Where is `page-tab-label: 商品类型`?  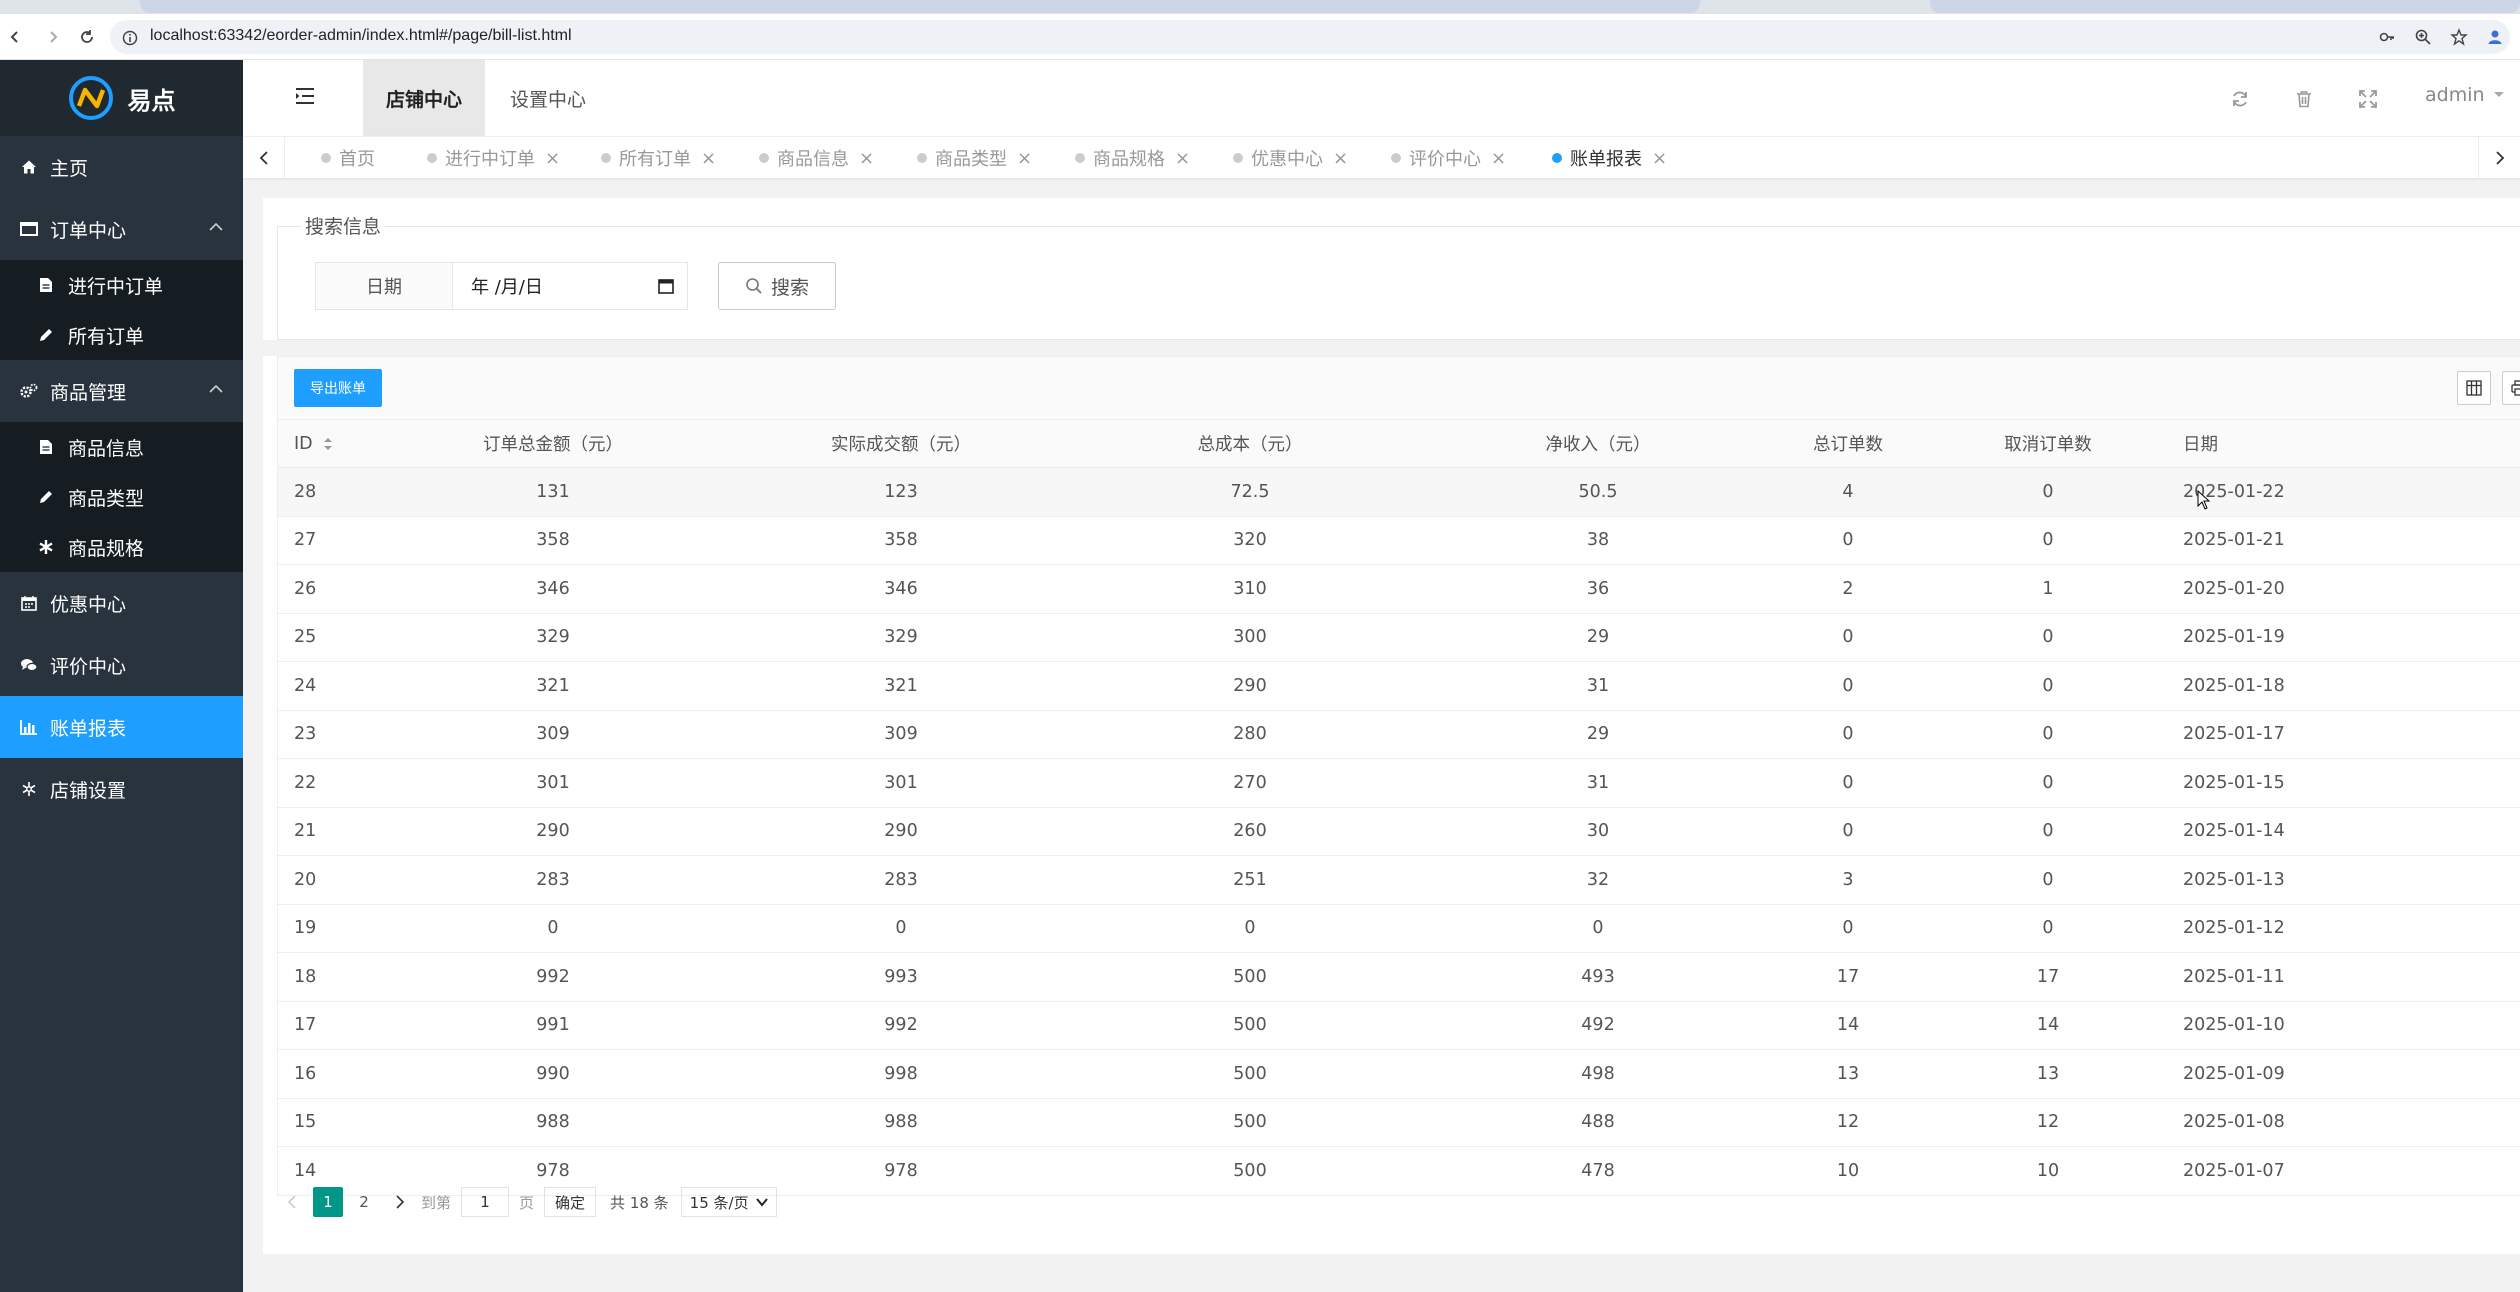
page-tab-label: 商品类型 is located at coordinates (971, 159).